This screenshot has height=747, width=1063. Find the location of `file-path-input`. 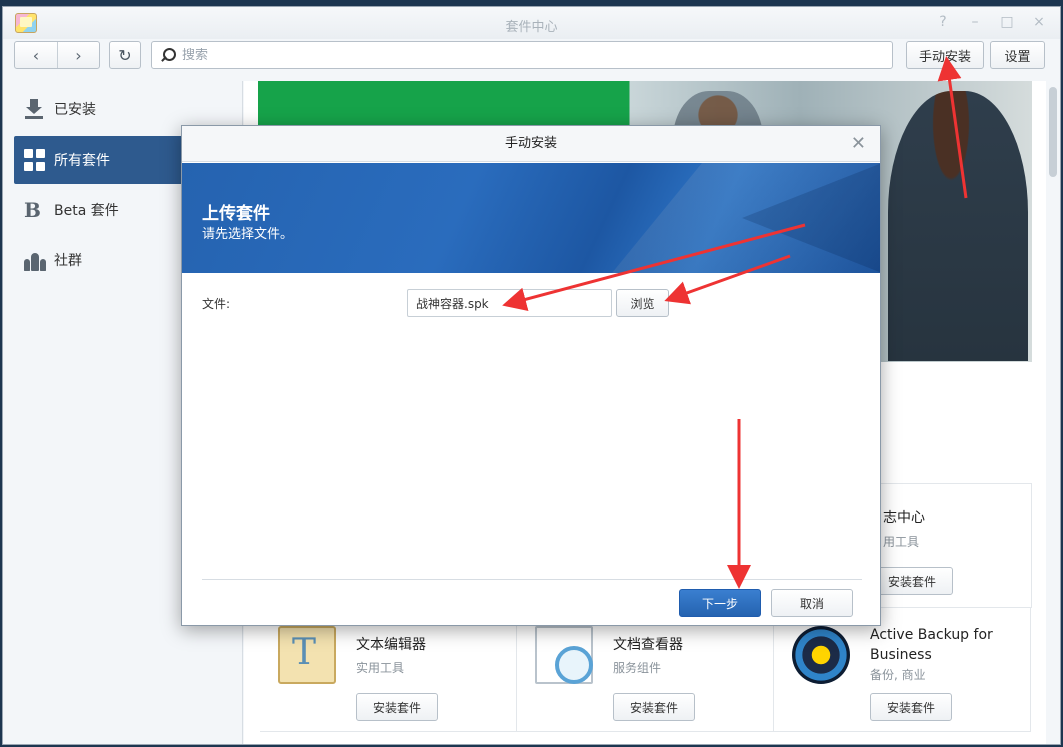

file-path-input is located at coordinates (509, 303).